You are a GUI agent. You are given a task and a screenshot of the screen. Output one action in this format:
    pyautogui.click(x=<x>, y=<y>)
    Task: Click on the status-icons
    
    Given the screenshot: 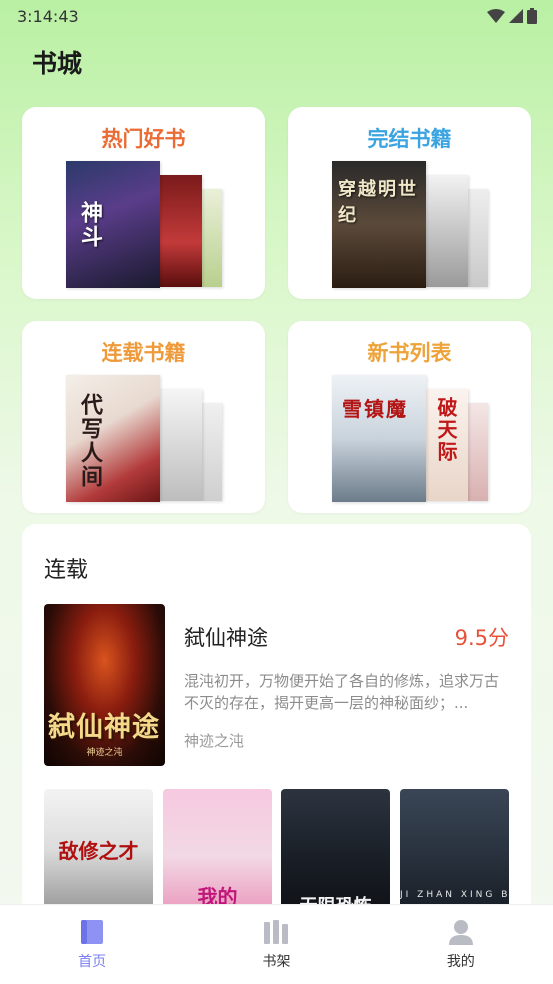 What is the action you would take?
    pyautogui.click(x=512, y=16)
    